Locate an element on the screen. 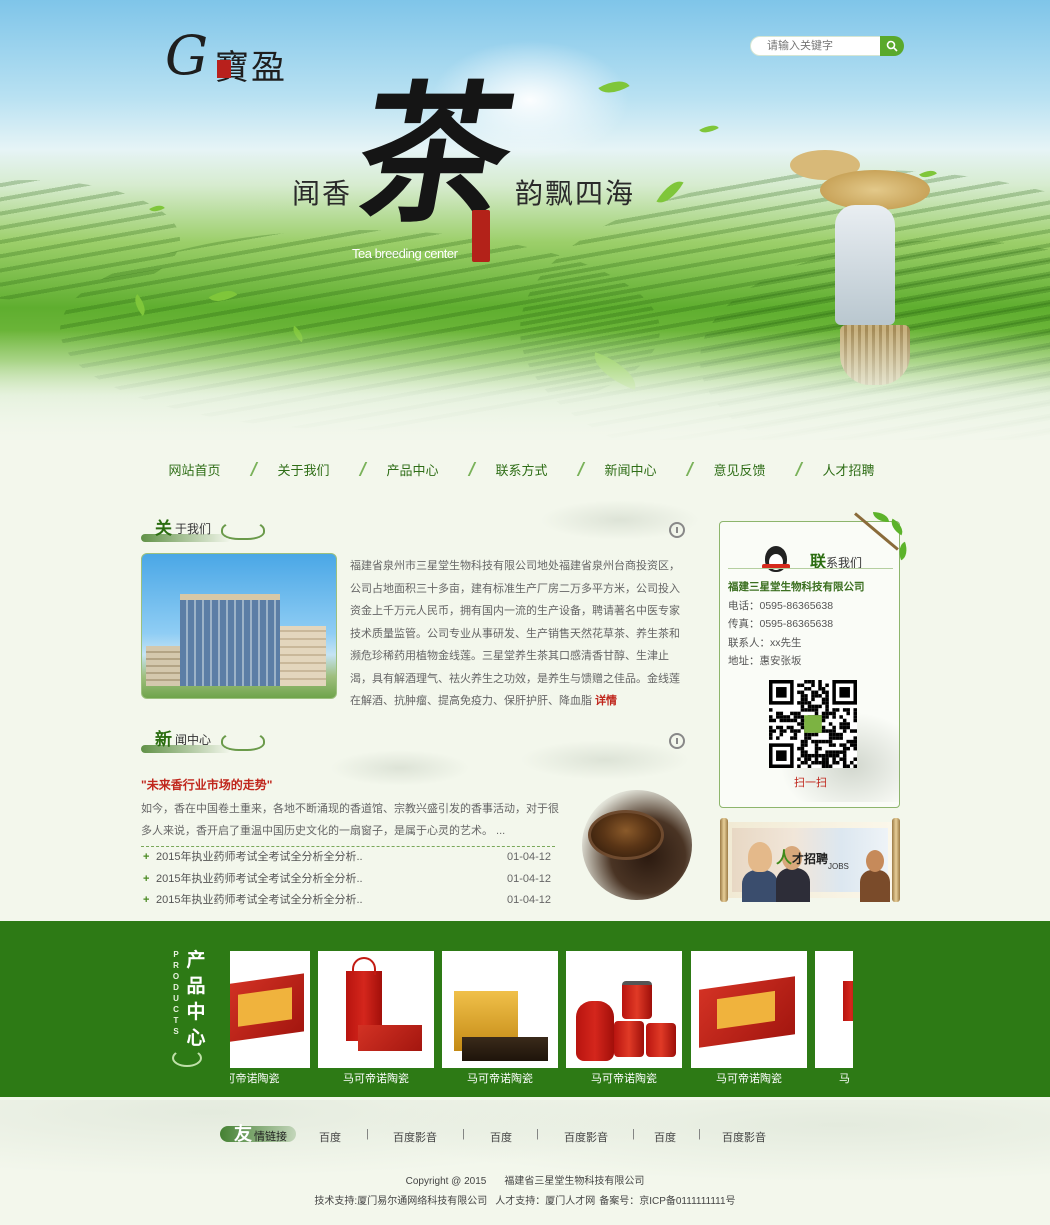 The image size is (1050, 1225). jobs-banner: 人才招聘 JOBS is located at coordinates (810, 860).